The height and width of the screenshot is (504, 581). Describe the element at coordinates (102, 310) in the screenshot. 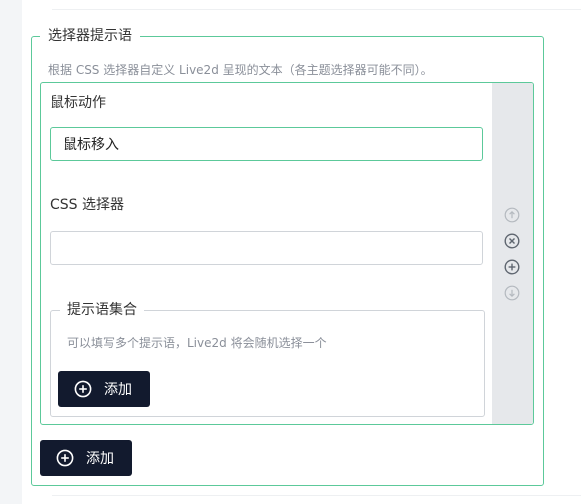

I see `tips-group-legend: 提示语集合` at that location.